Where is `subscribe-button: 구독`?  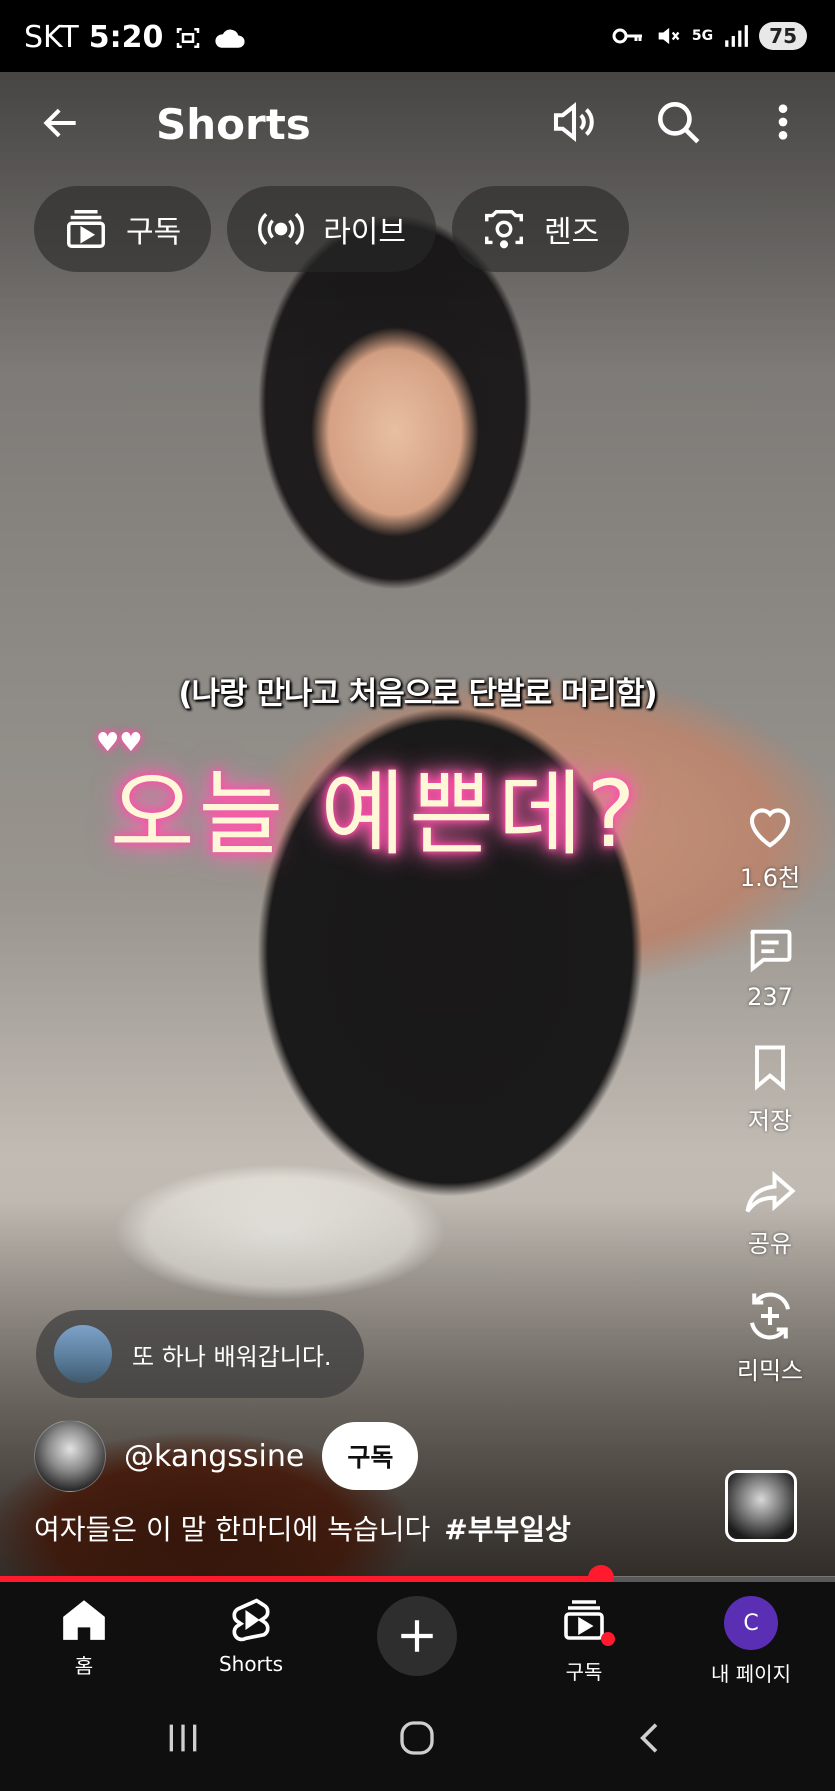 subscribe-button: 구독 is located at coordinates (370, 1456).